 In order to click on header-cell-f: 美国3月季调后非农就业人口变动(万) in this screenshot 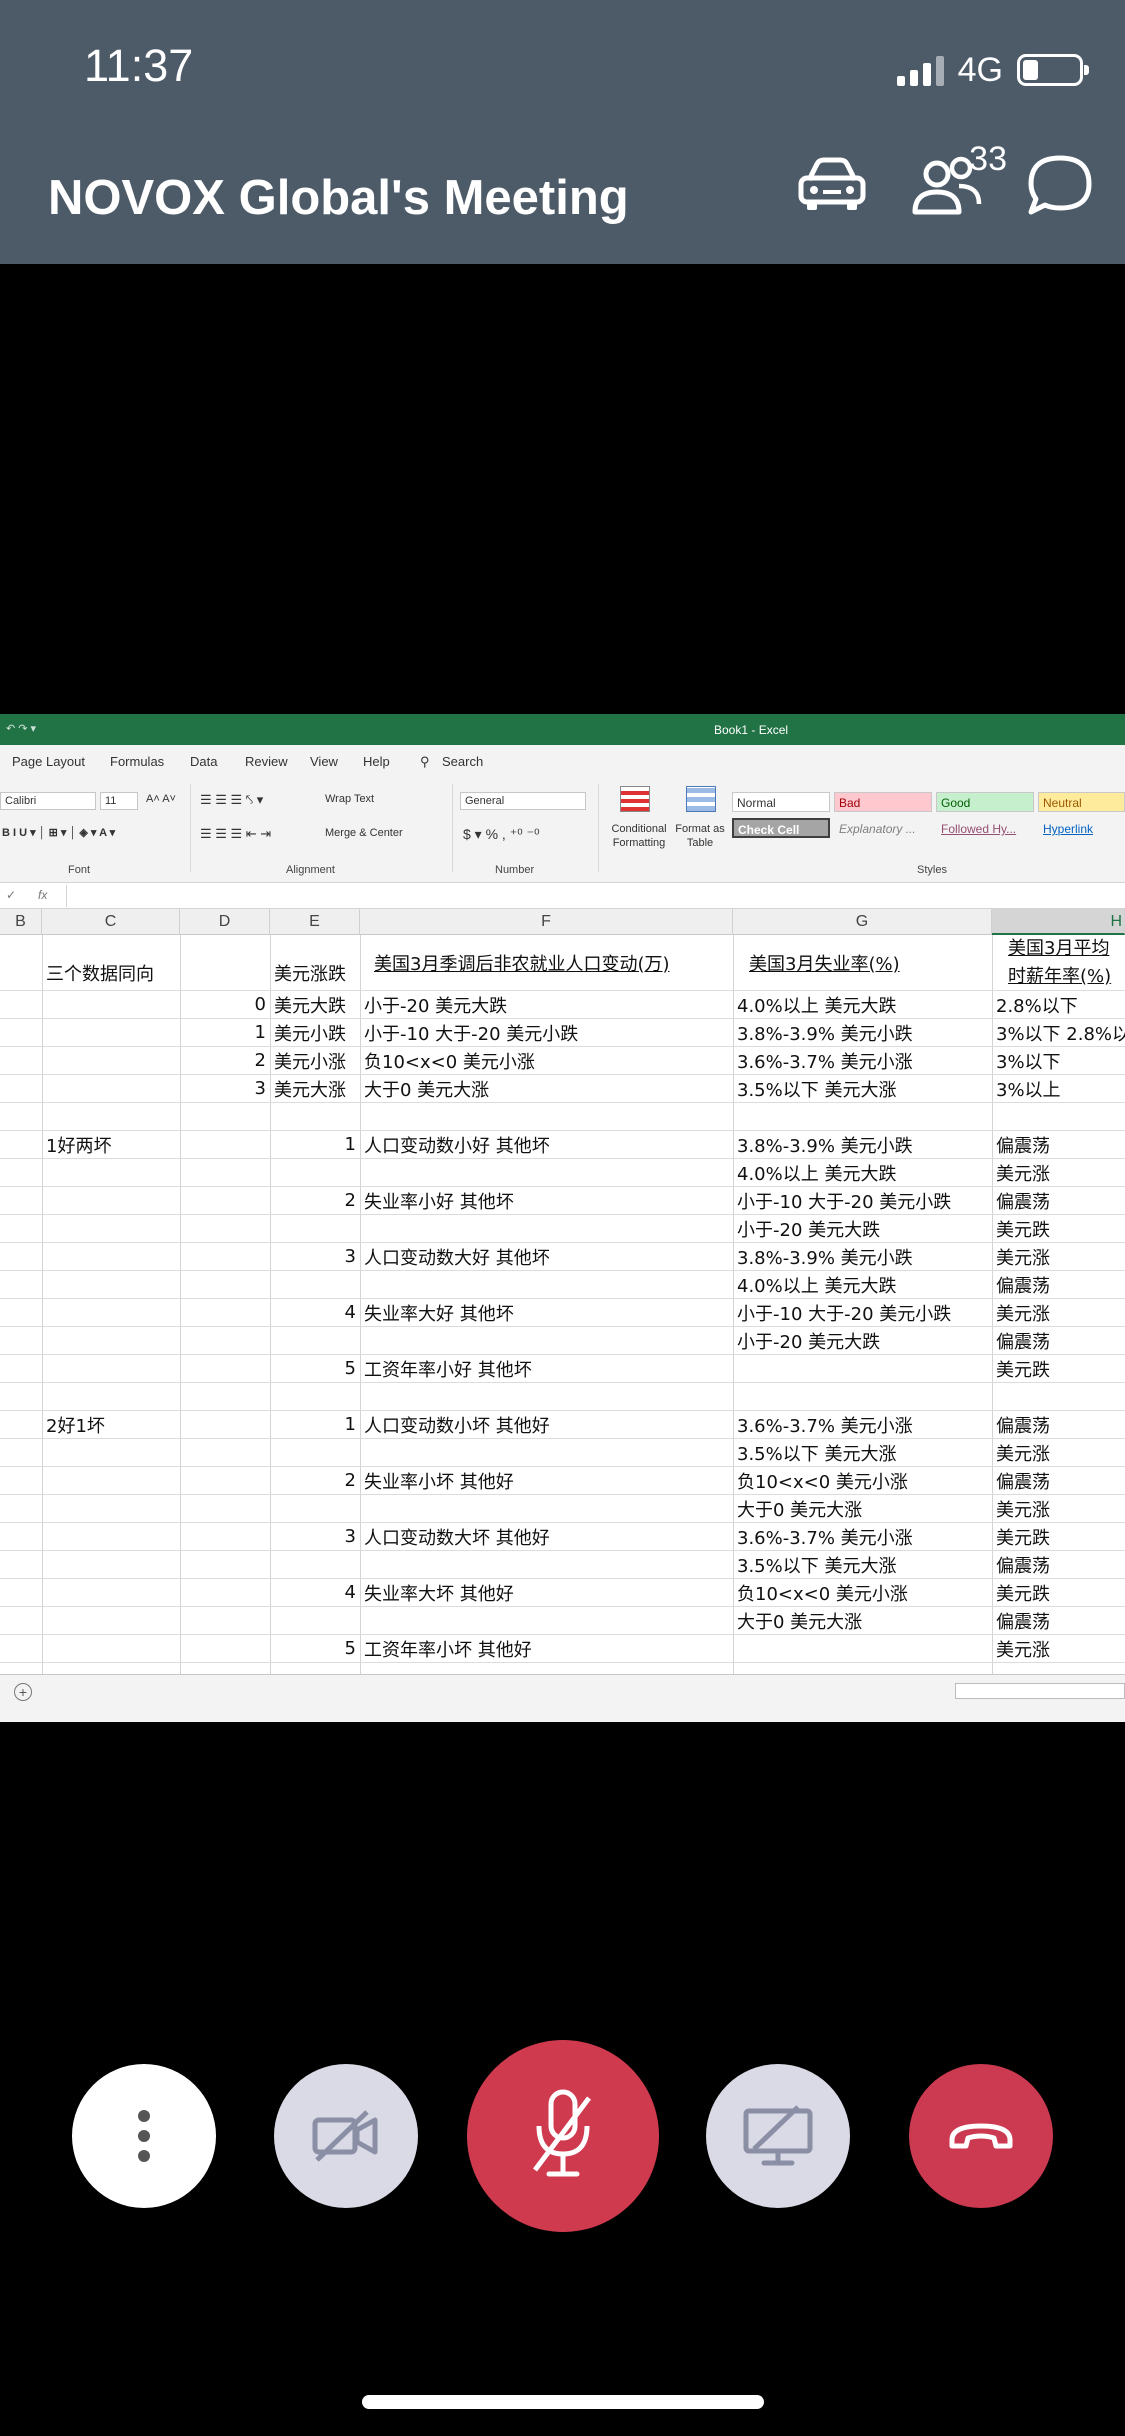, I will do `click(546, 962)`.